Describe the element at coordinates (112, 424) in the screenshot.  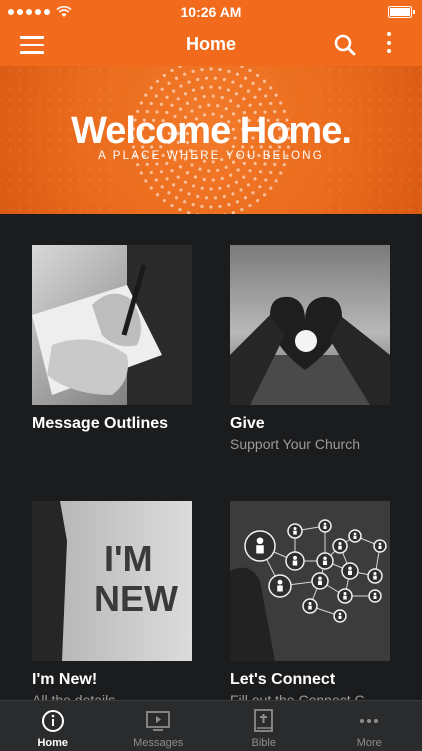
I see `tile-title: Message Outlines` at that location.